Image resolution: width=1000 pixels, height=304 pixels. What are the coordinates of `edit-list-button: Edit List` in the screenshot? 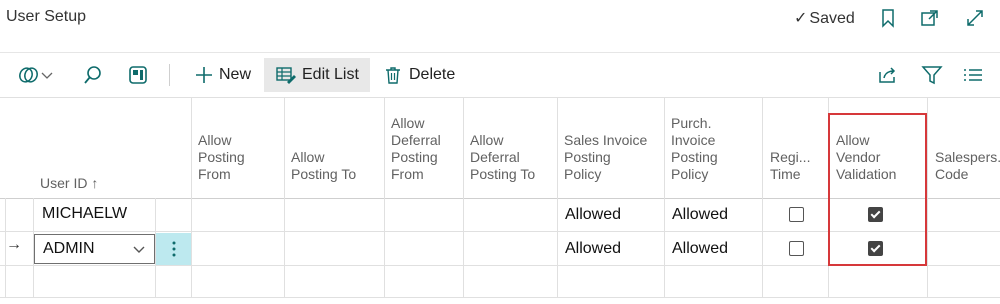 It's located at (317, 75).